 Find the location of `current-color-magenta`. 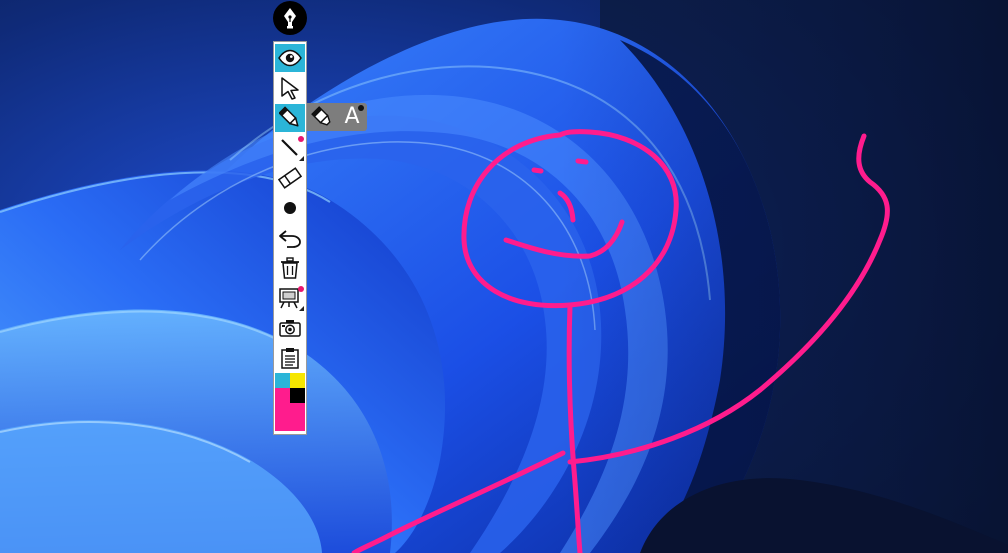

current-color-magenta is located at coordinates (282, 409).